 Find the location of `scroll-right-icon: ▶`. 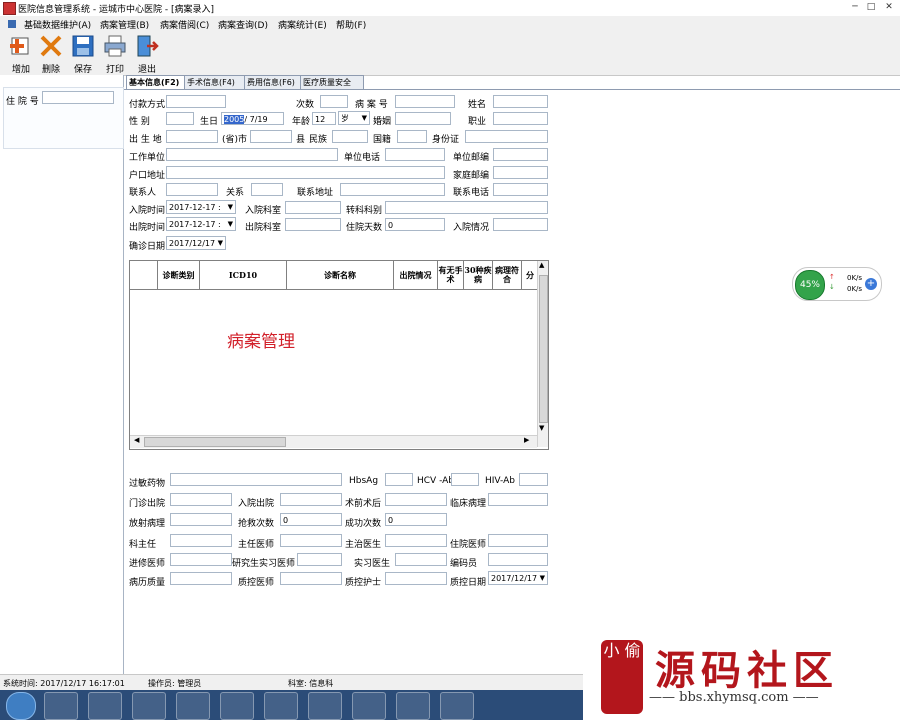

scroll-right-icon: ▶ is located at coordinates (526, 440).